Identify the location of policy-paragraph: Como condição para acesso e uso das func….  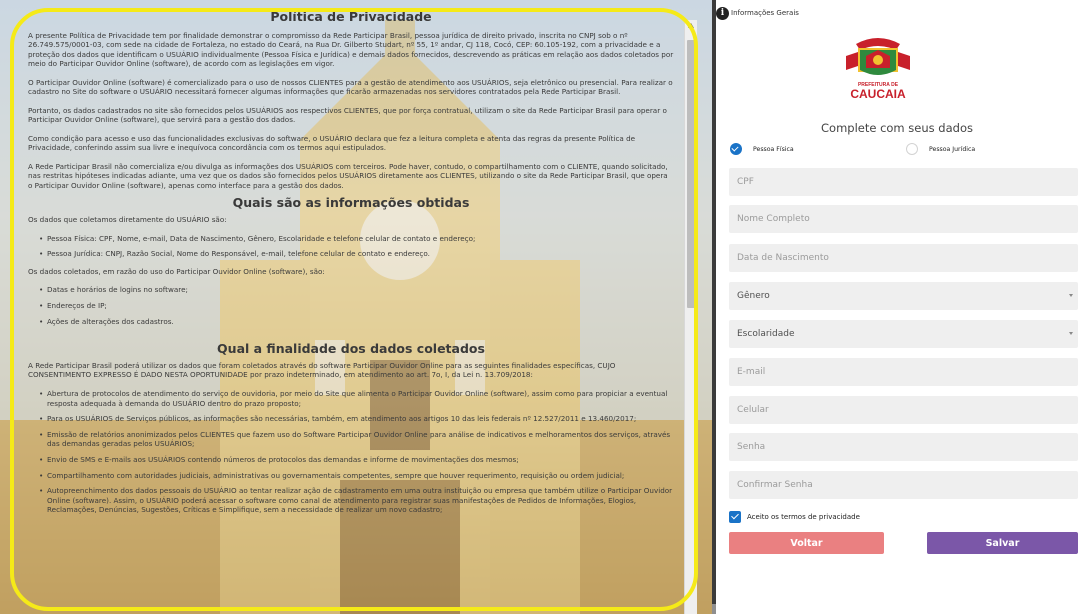
(332, 143).